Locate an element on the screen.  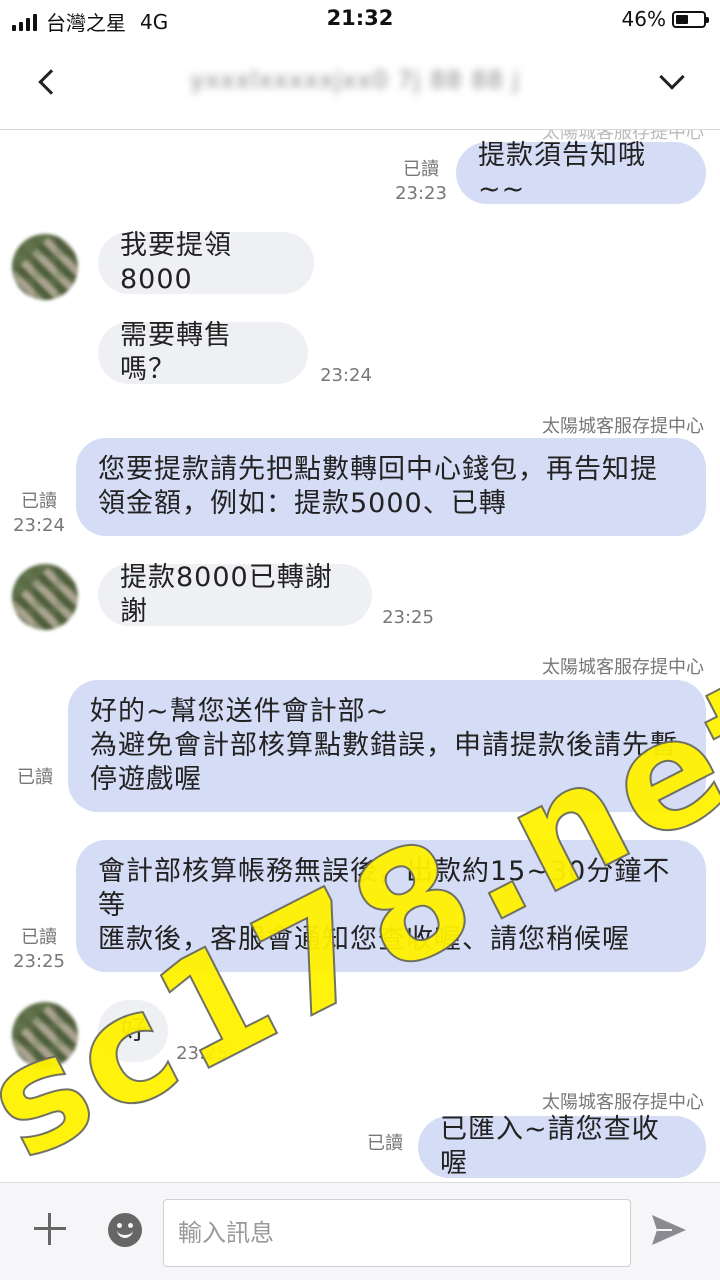
message-text: 提款須告知哦~~ is located at coordinates (562, 172).